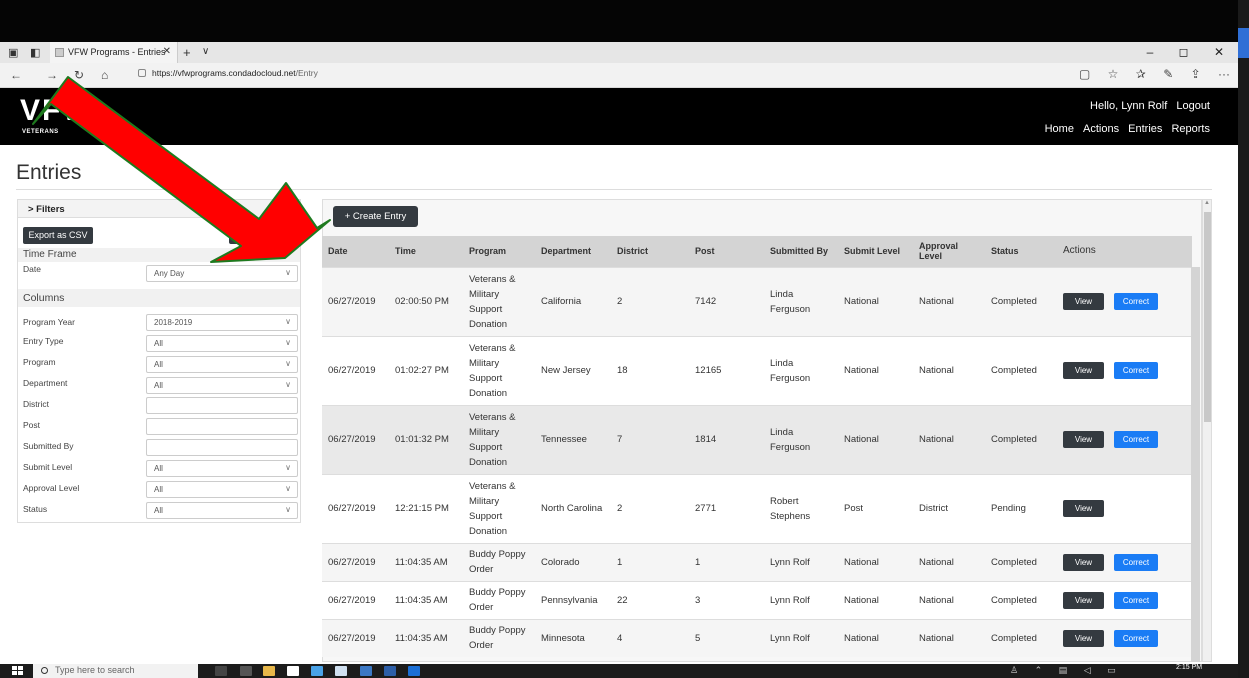 The image size is (1249, 678). I want to click on program-select: All, so click(222, 364).